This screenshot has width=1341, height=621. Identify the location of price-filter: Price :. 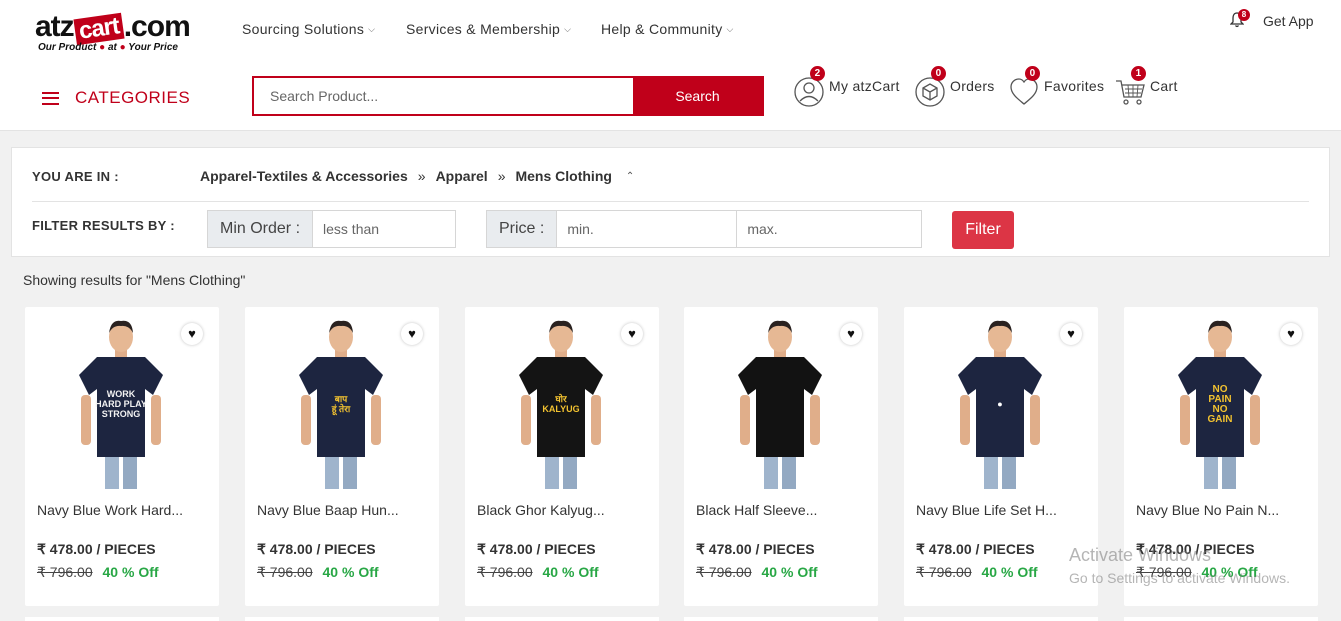
(704, 229).